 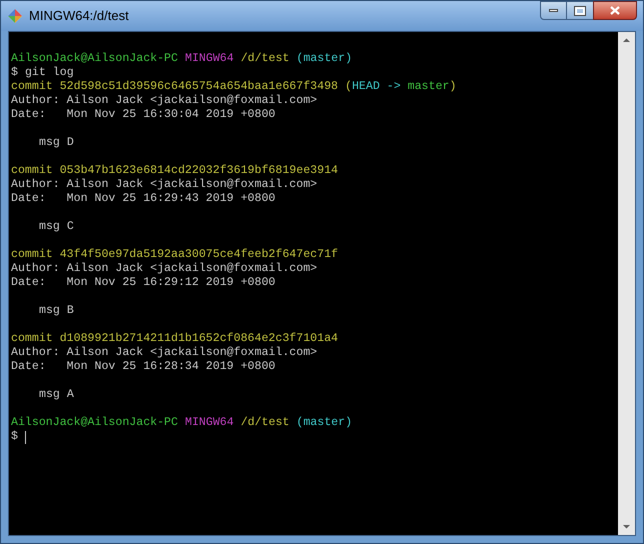 I want to click on commit-date: Date: Mon Nov 25 16:28:34 2019 +0800, so click(x=143, y=366).